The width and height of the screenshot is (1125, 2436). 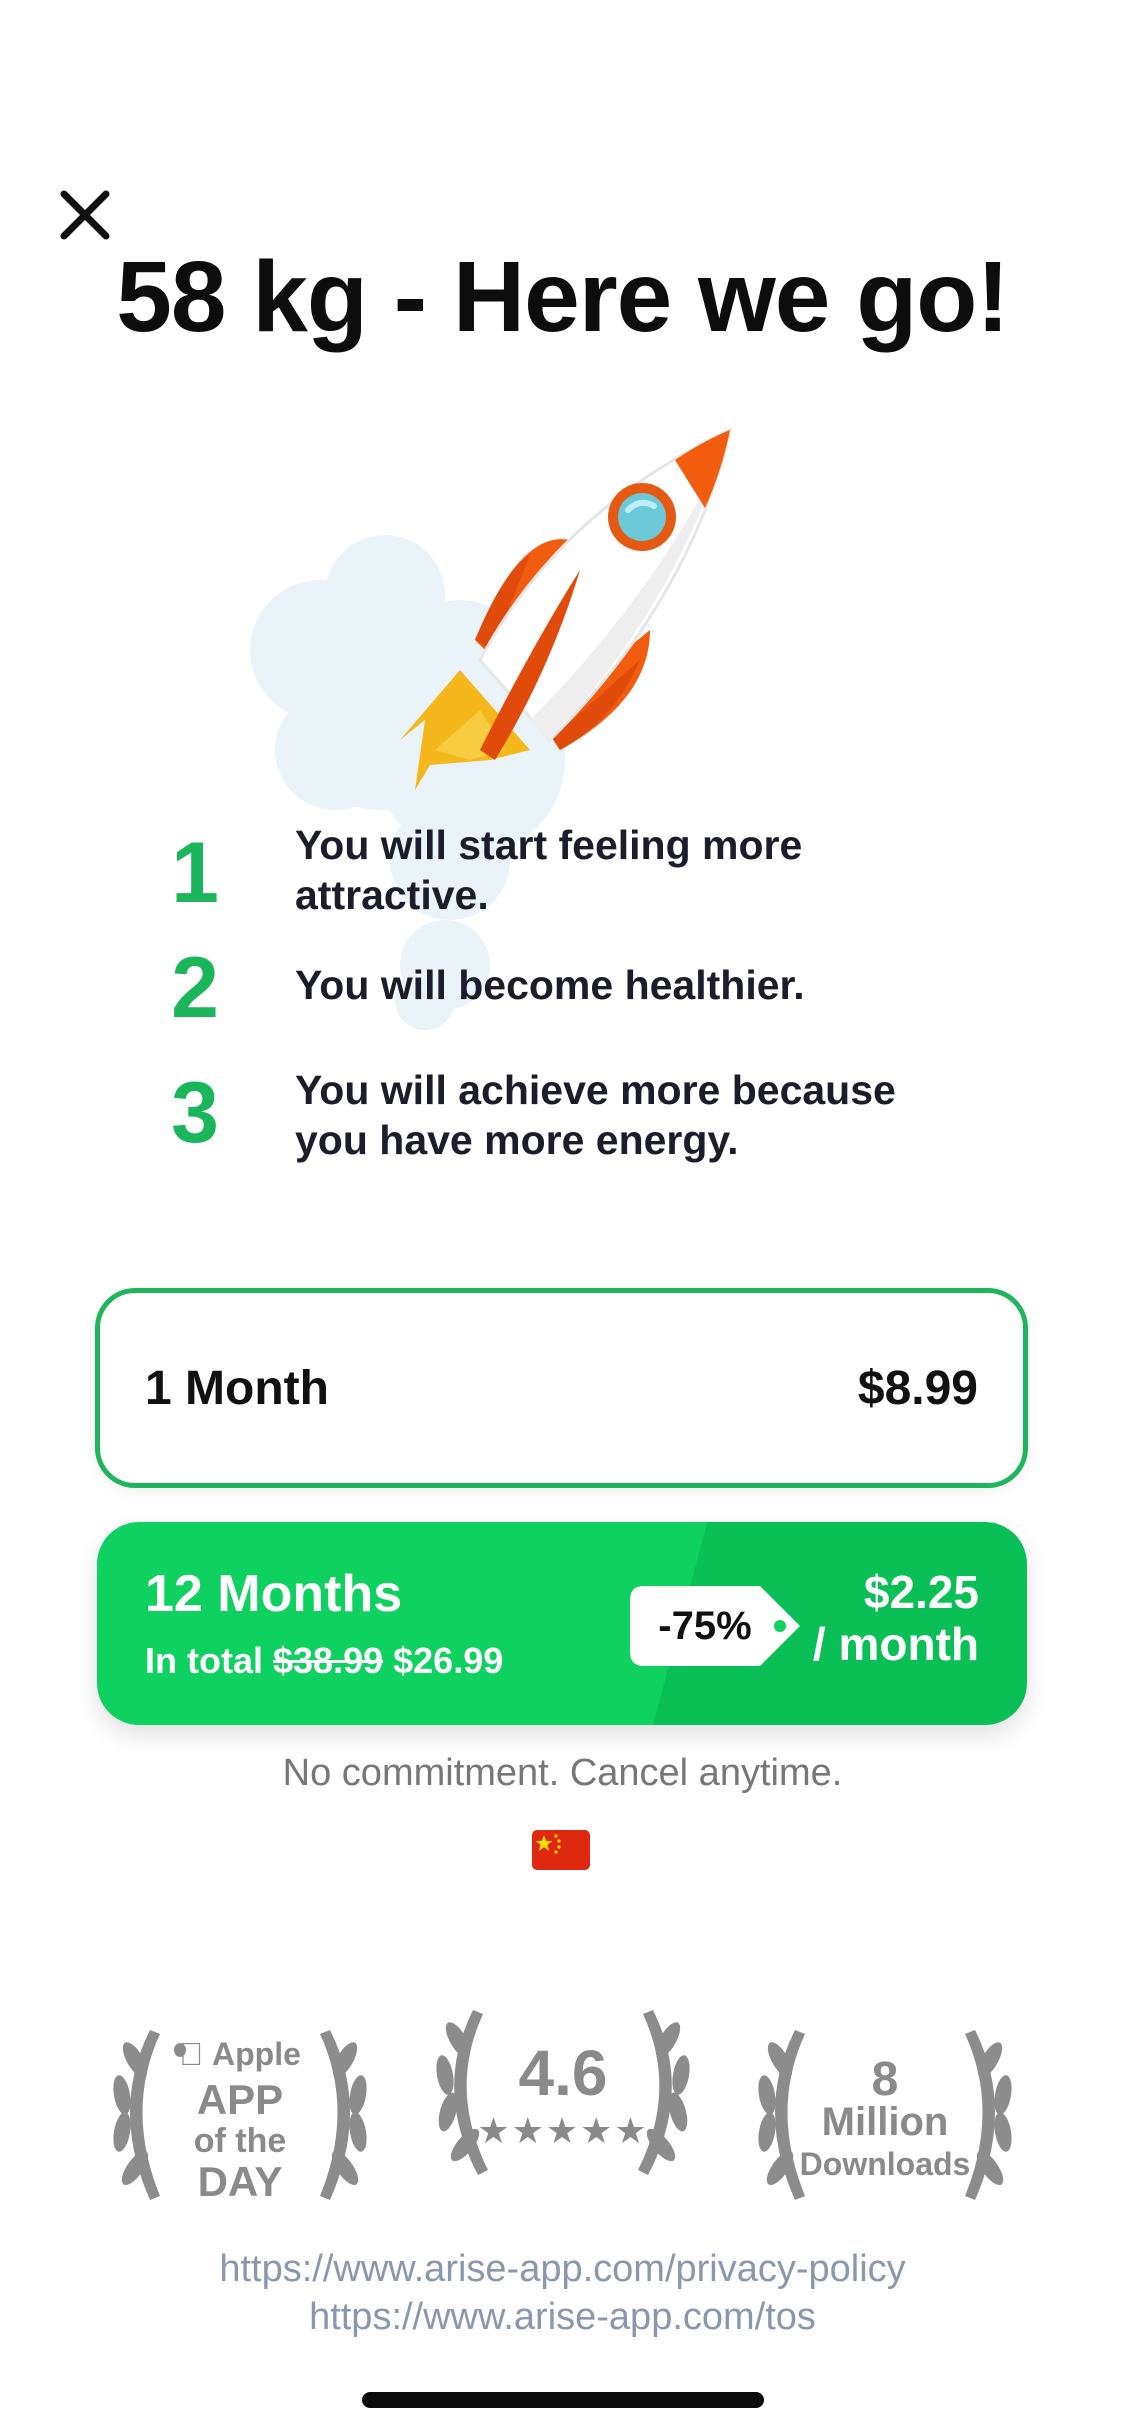 What do you see at coordinates (549, 870) in the screenshot?
I see `benefit-text: You will start feeling more attractive.` at bounding box center [549, 870].